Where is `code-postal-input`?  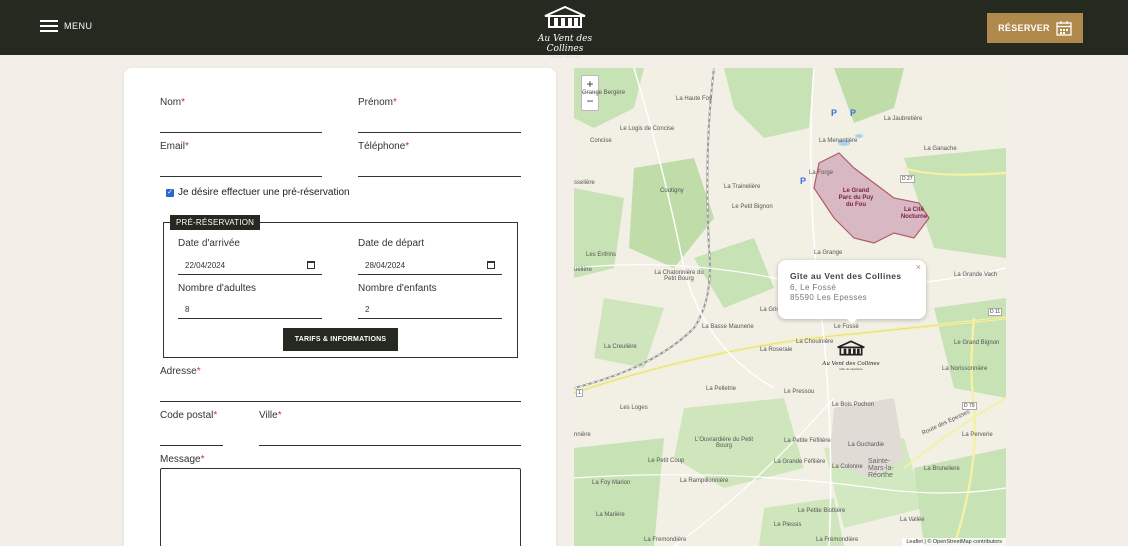 code-postal-input is located at coordinates (191, 445).